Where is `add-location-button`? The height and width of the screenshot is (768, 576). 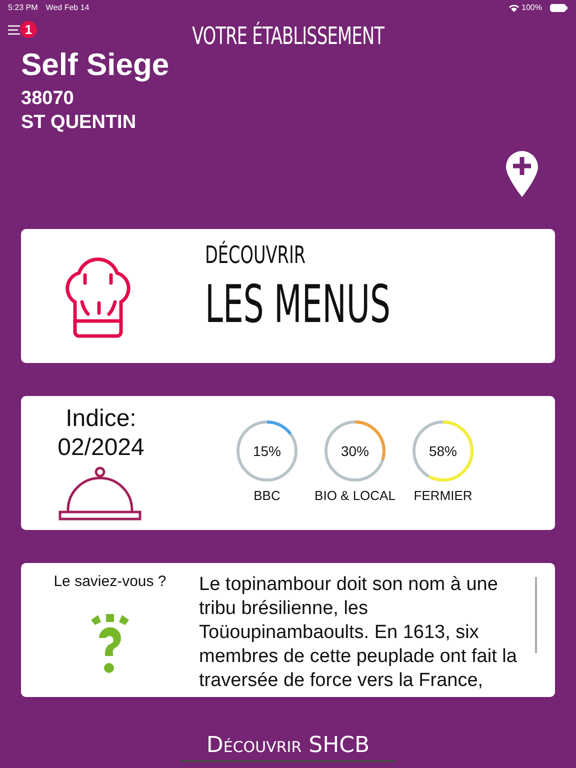
add-location-button is located at coordinates (522, 174).